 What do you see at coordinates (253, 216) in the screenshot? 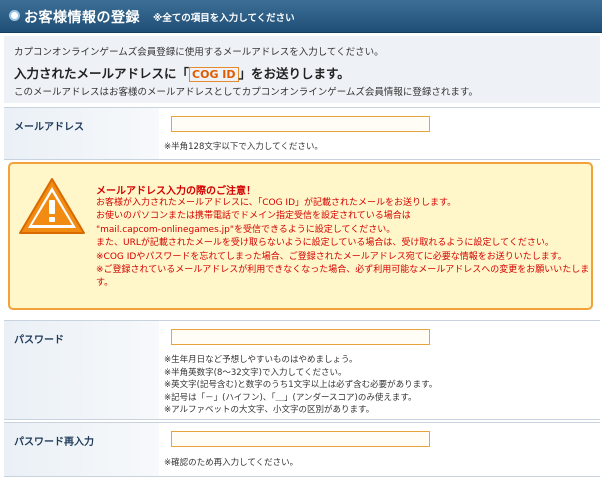
I see `warning-line: お使いのパソコンまたは携帯電話でドメイン指定受信を設定されている場合は` at bounding box center [253, 216].